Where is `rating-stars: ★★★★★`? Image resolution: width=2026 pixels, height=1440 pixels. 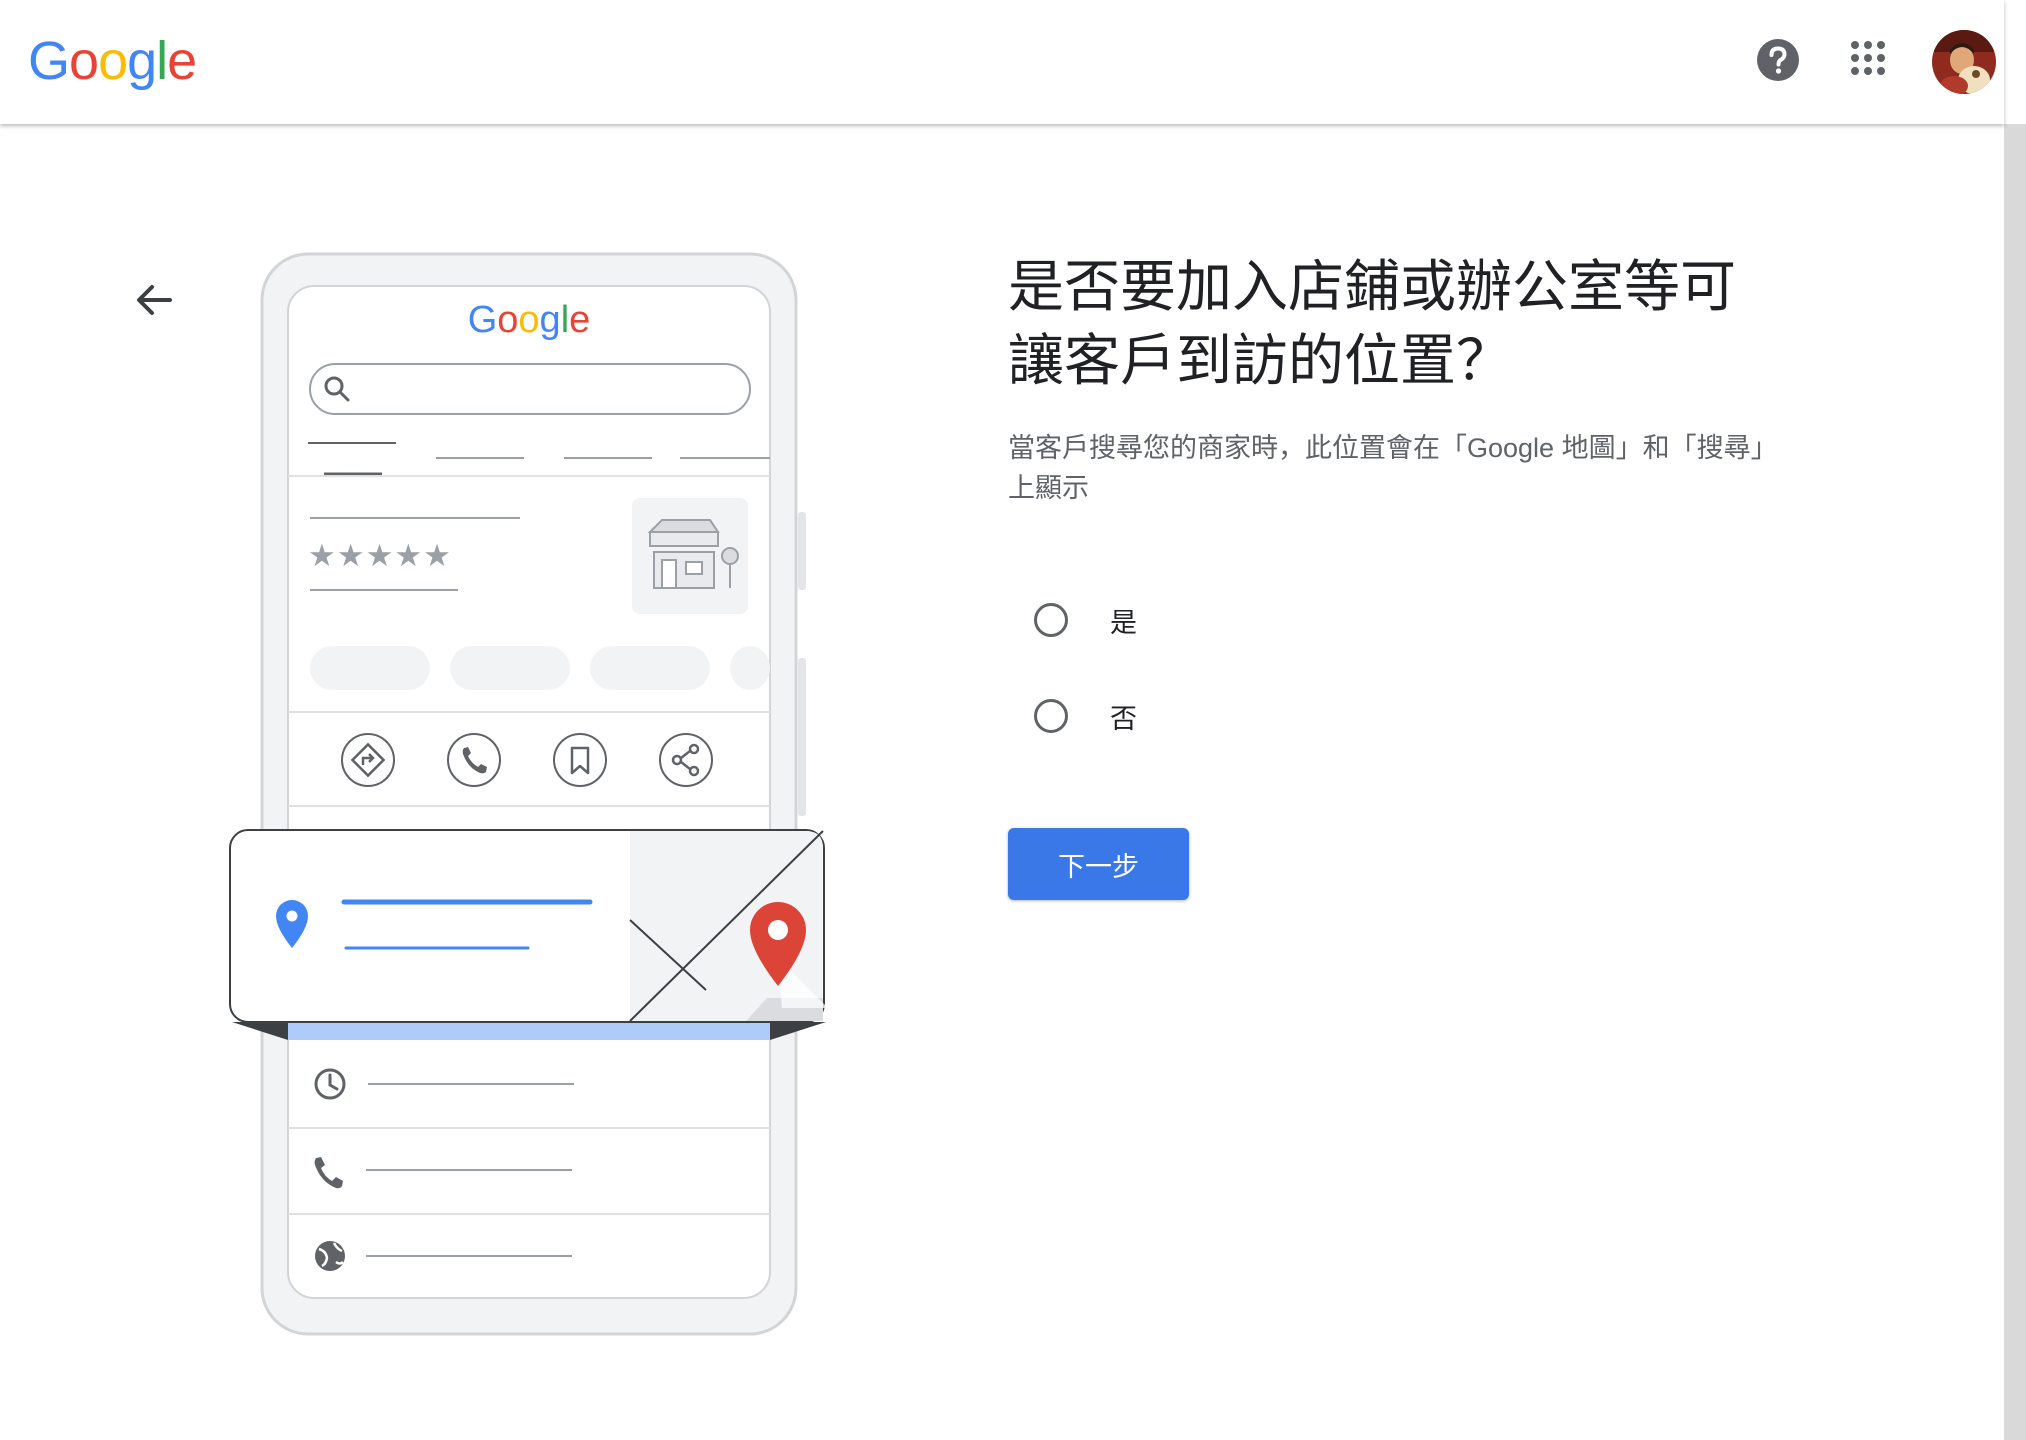
rating-stars: ★★★★★ is located at coordinates (380, 556).